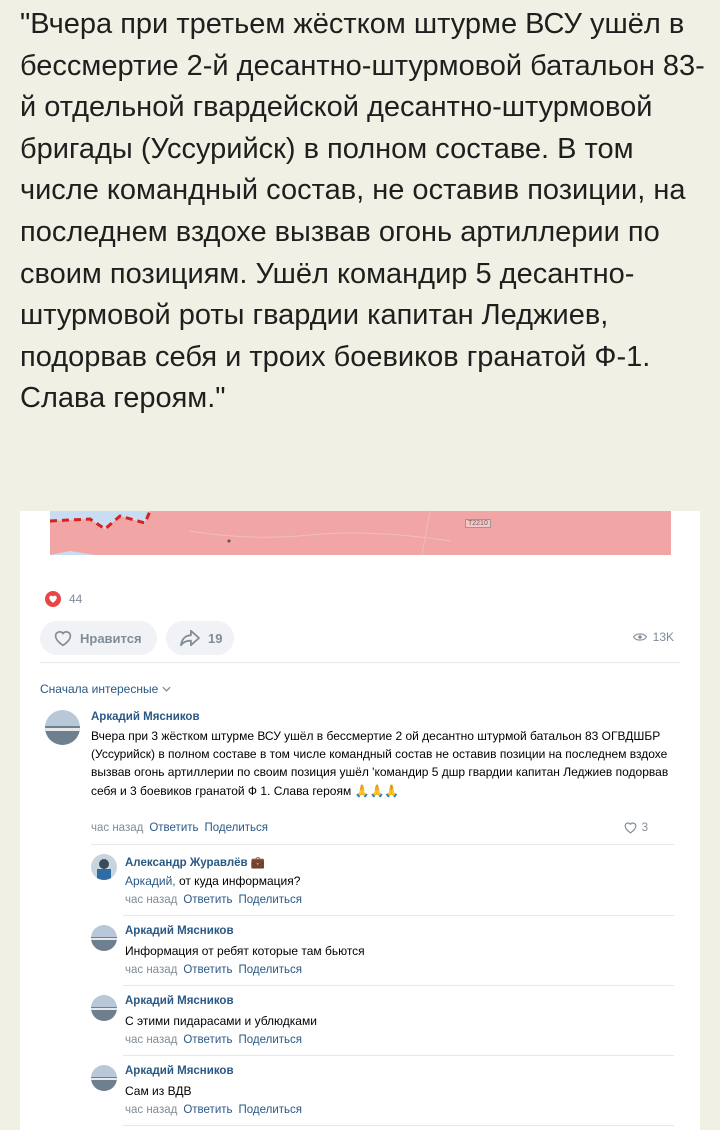  I want to click on like-label: Нравится, so click(111, 638).